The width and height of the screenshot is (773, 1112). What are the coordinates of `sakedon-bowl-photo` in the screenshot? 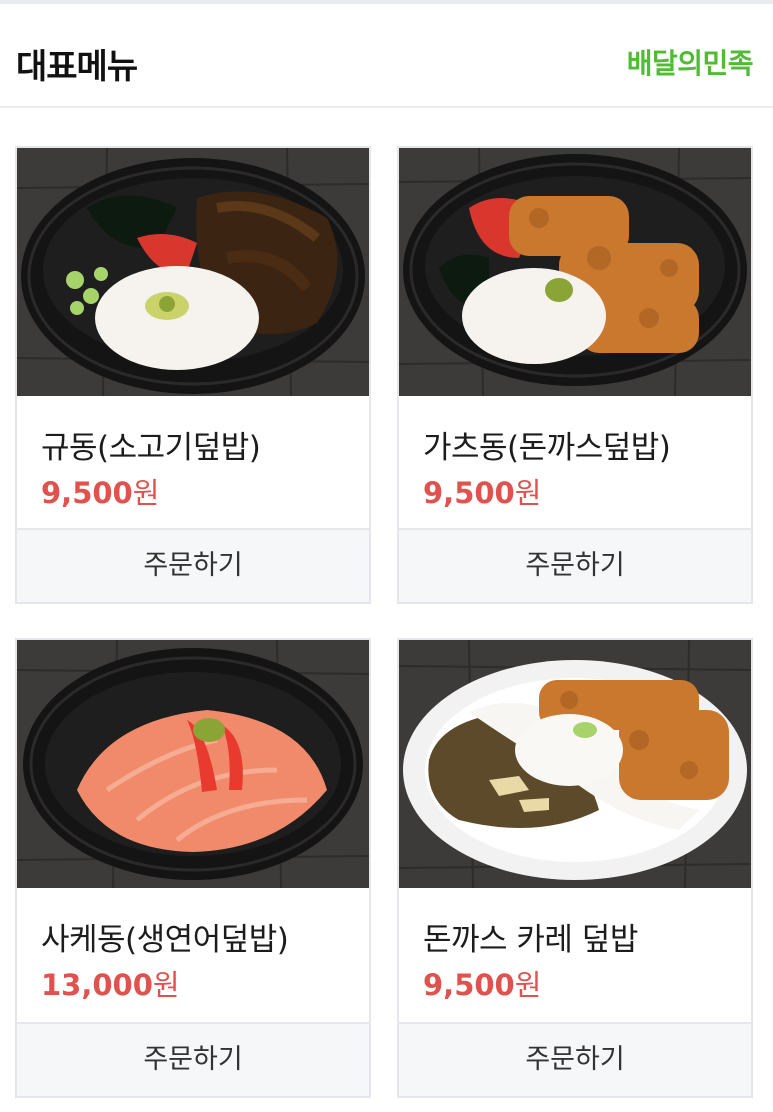 It's located at (193, 764).